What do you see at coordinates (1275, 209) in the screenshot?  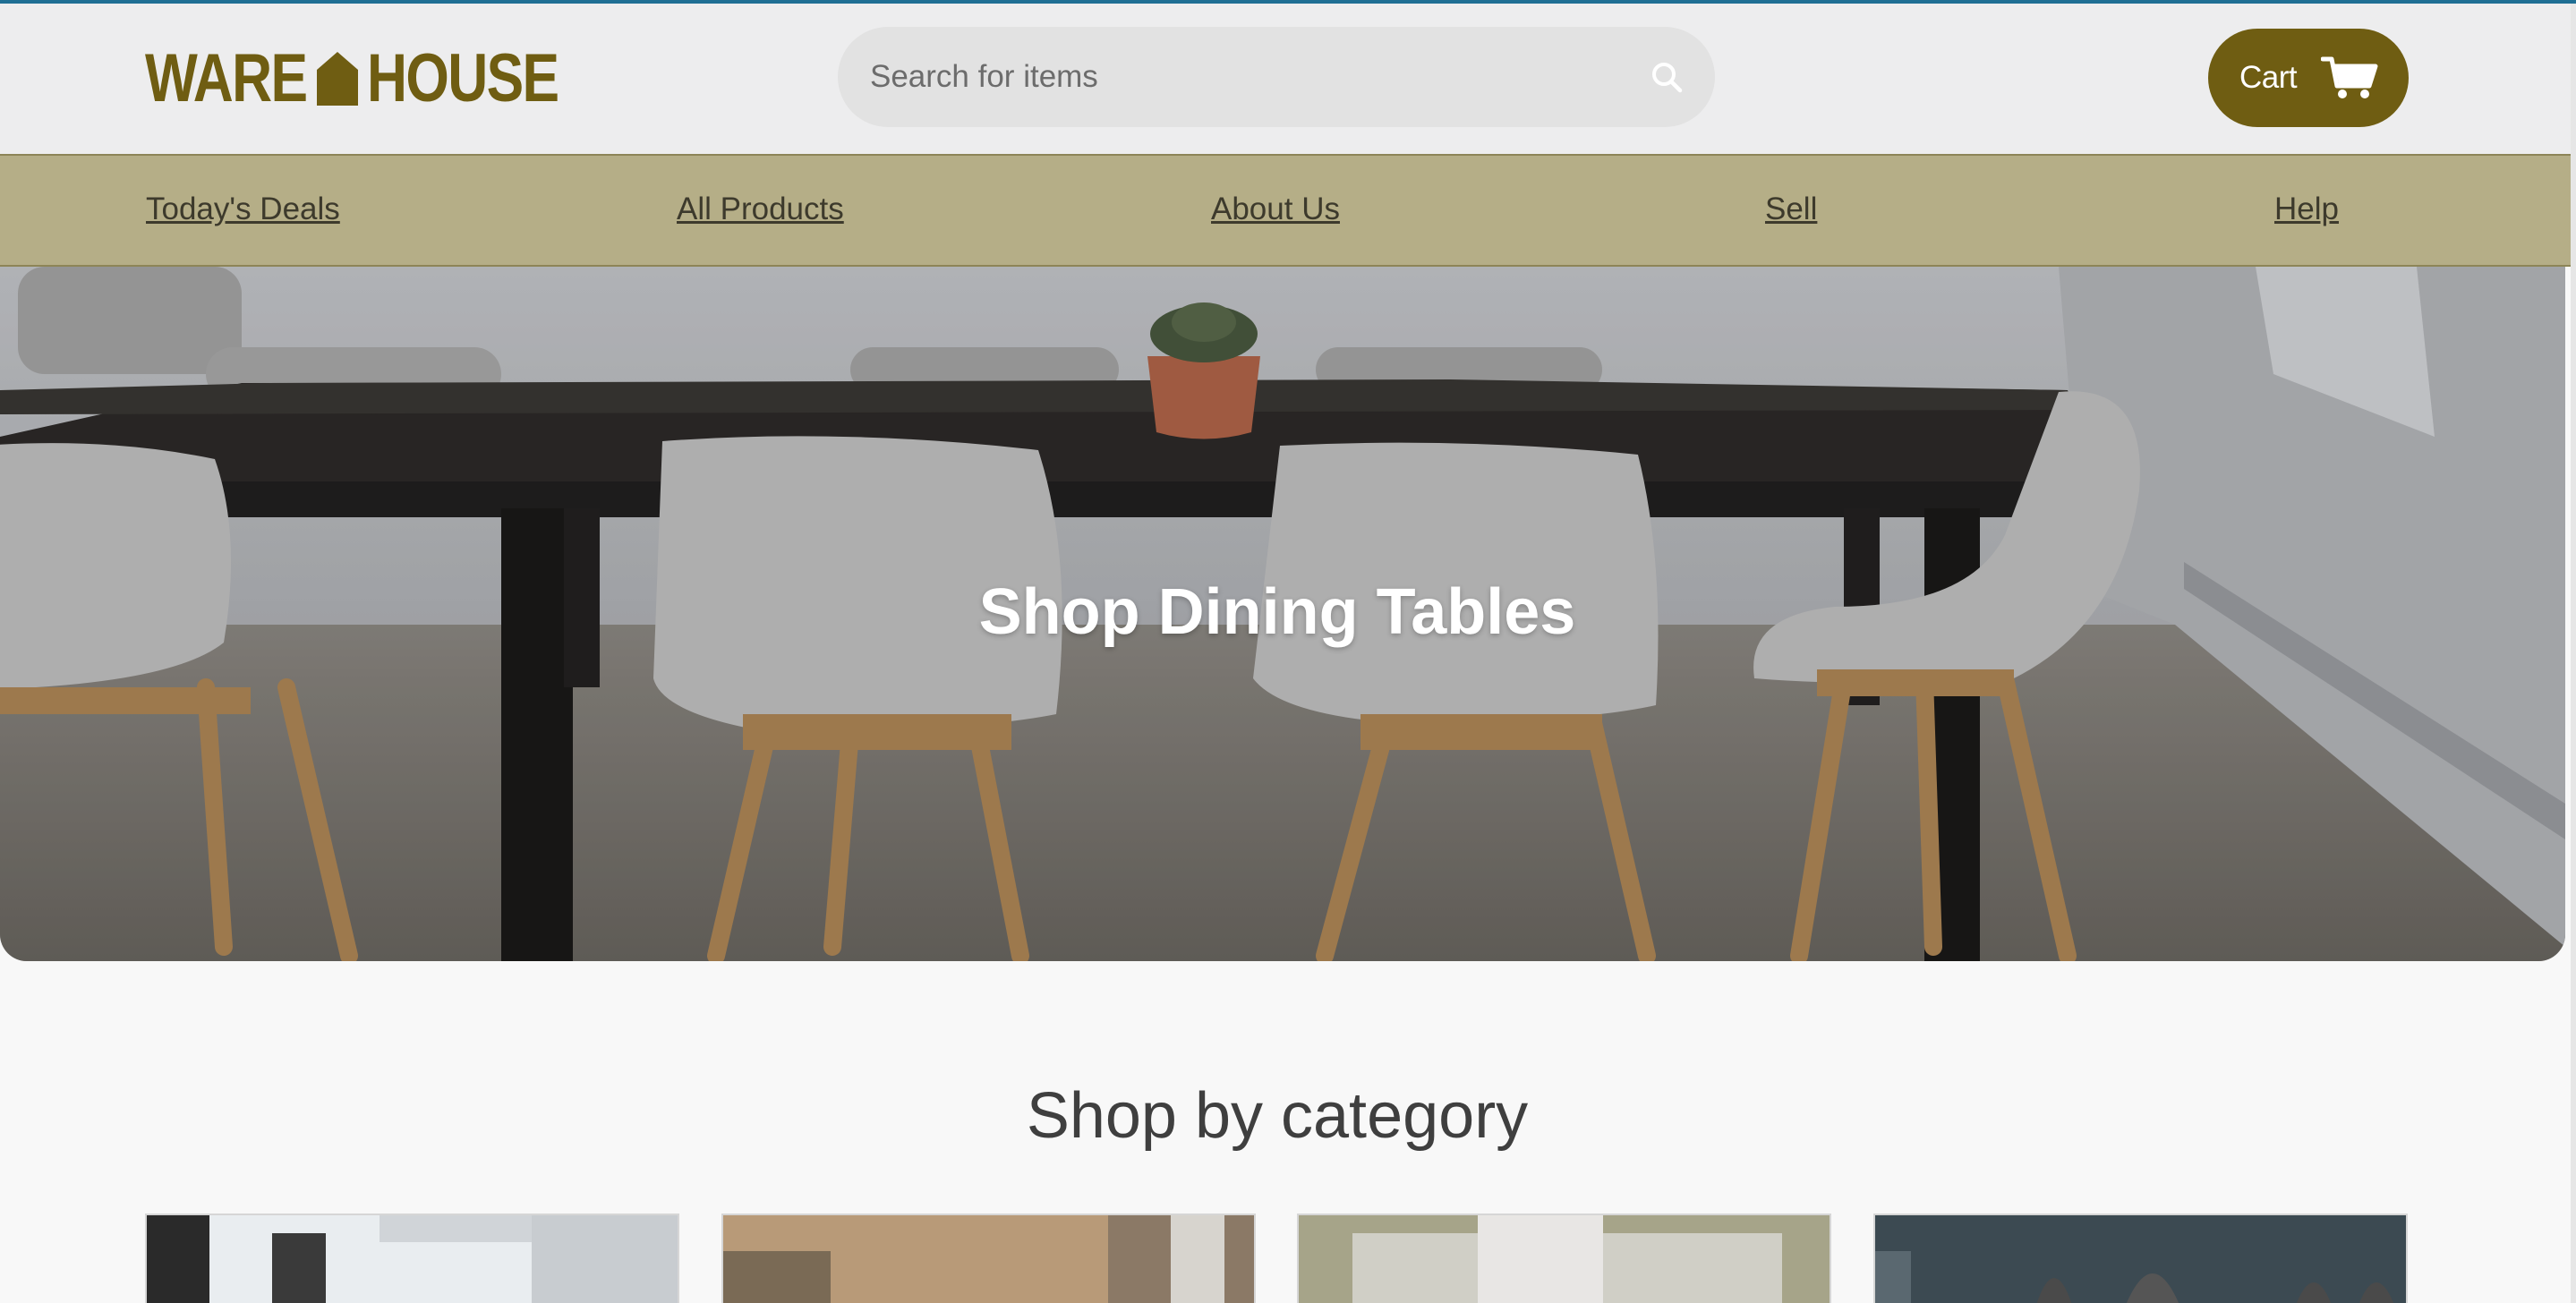 I see `nav-about-us: About Us` at bounding box center [1275, 209].